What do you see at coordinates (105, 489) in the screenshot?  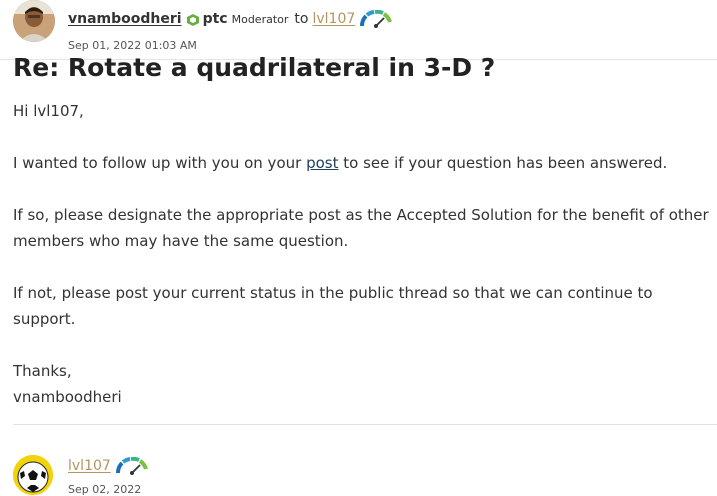 I see `reply-date: Sep 02, 2022` at bounding box center [105, 489].